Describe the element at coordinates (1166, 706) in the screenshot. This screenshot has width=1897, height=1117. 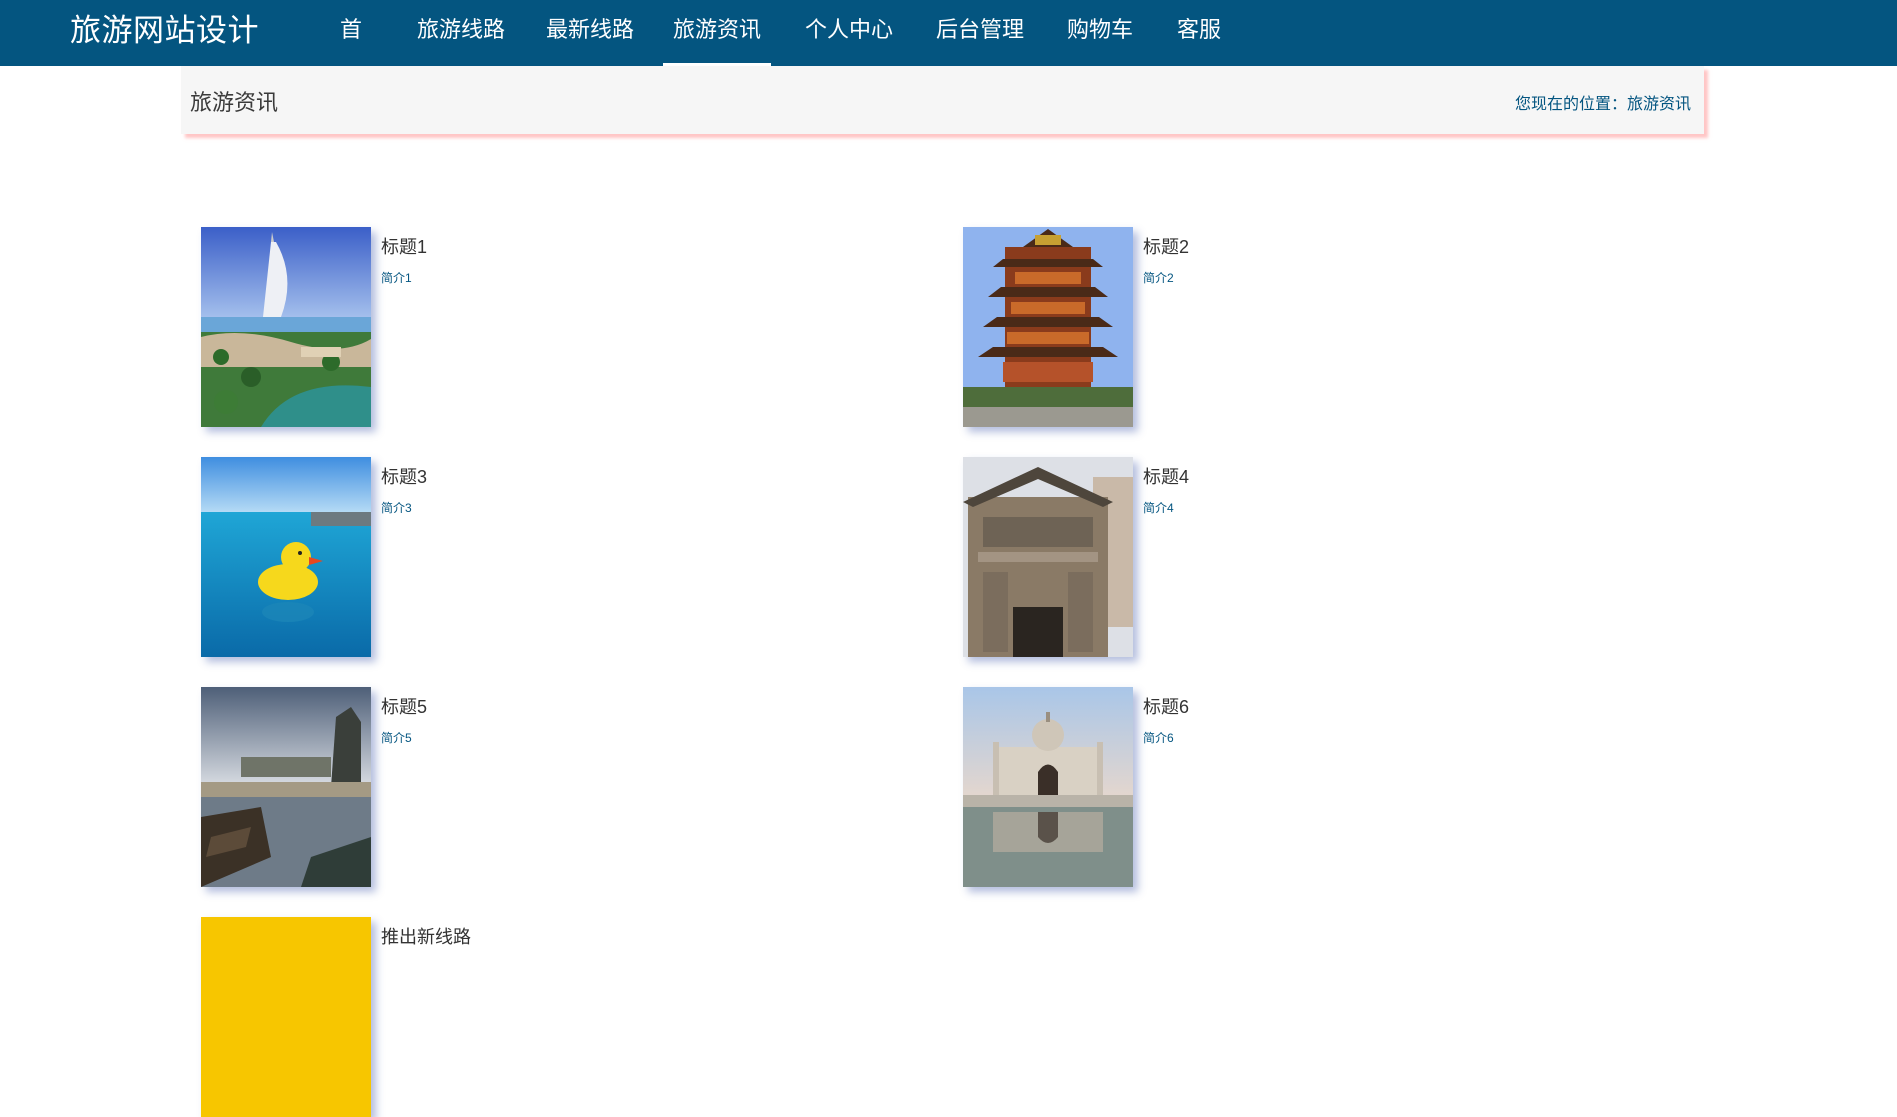
I see `article-title: 标题6` at that location.